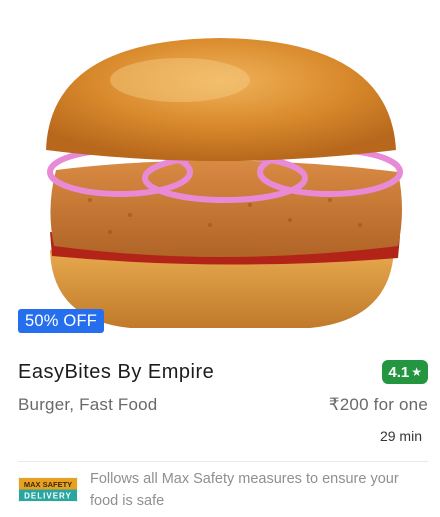 This screenshot has height=517, width=440. I want to click on star-icon: ★, so click(416, 372).